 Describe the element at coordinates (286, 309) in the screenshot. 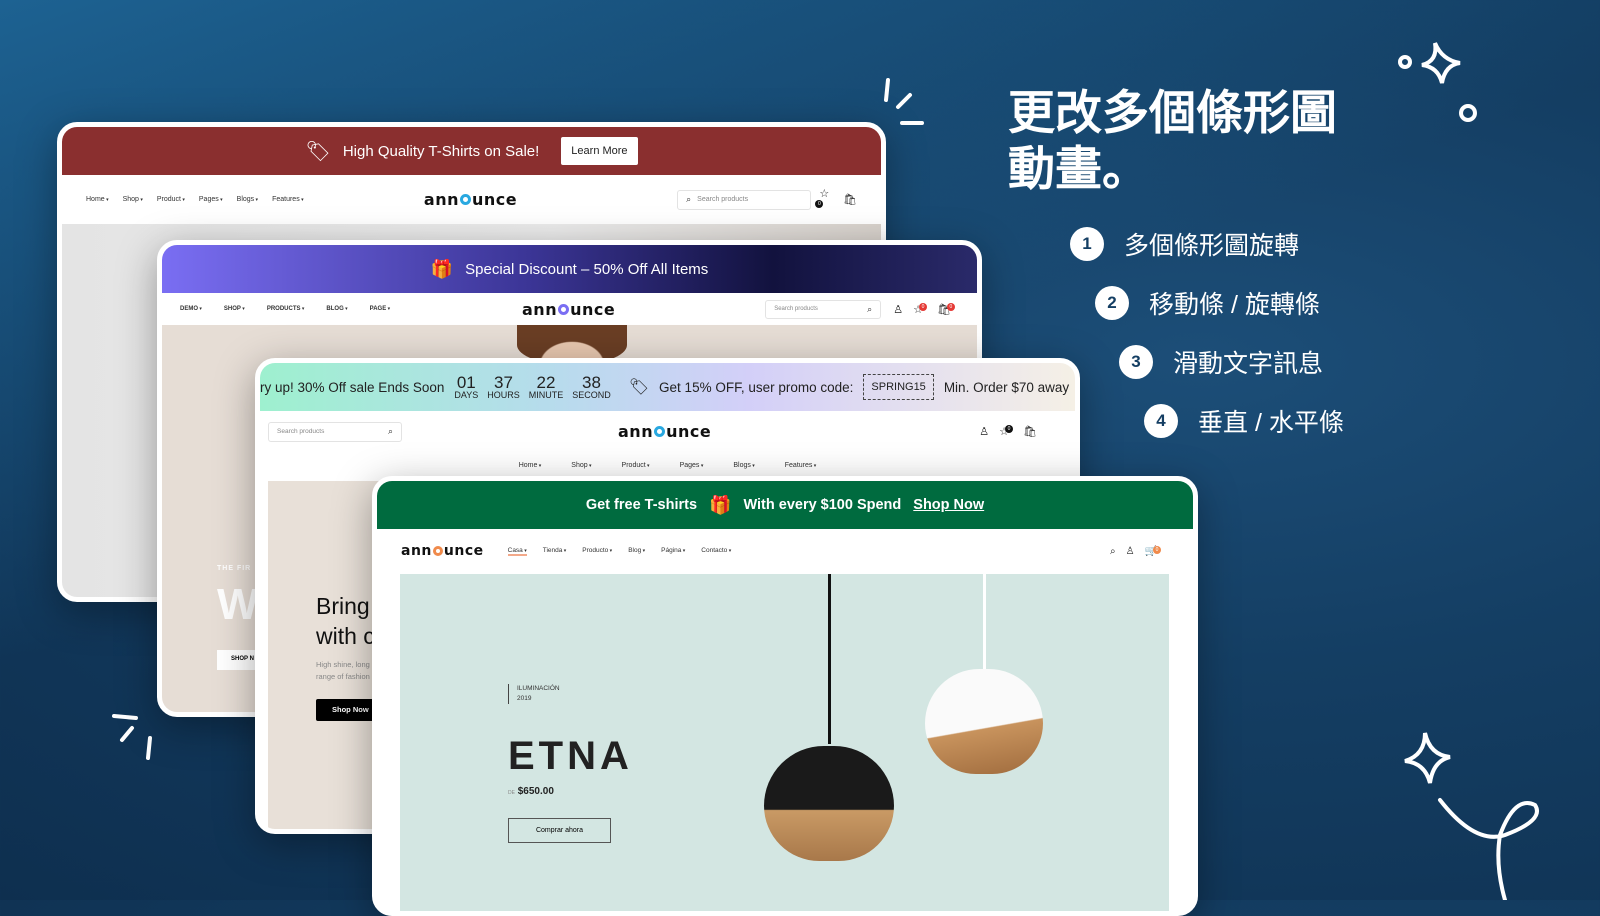

I see `menu-item: PRODUCTS` at that location.